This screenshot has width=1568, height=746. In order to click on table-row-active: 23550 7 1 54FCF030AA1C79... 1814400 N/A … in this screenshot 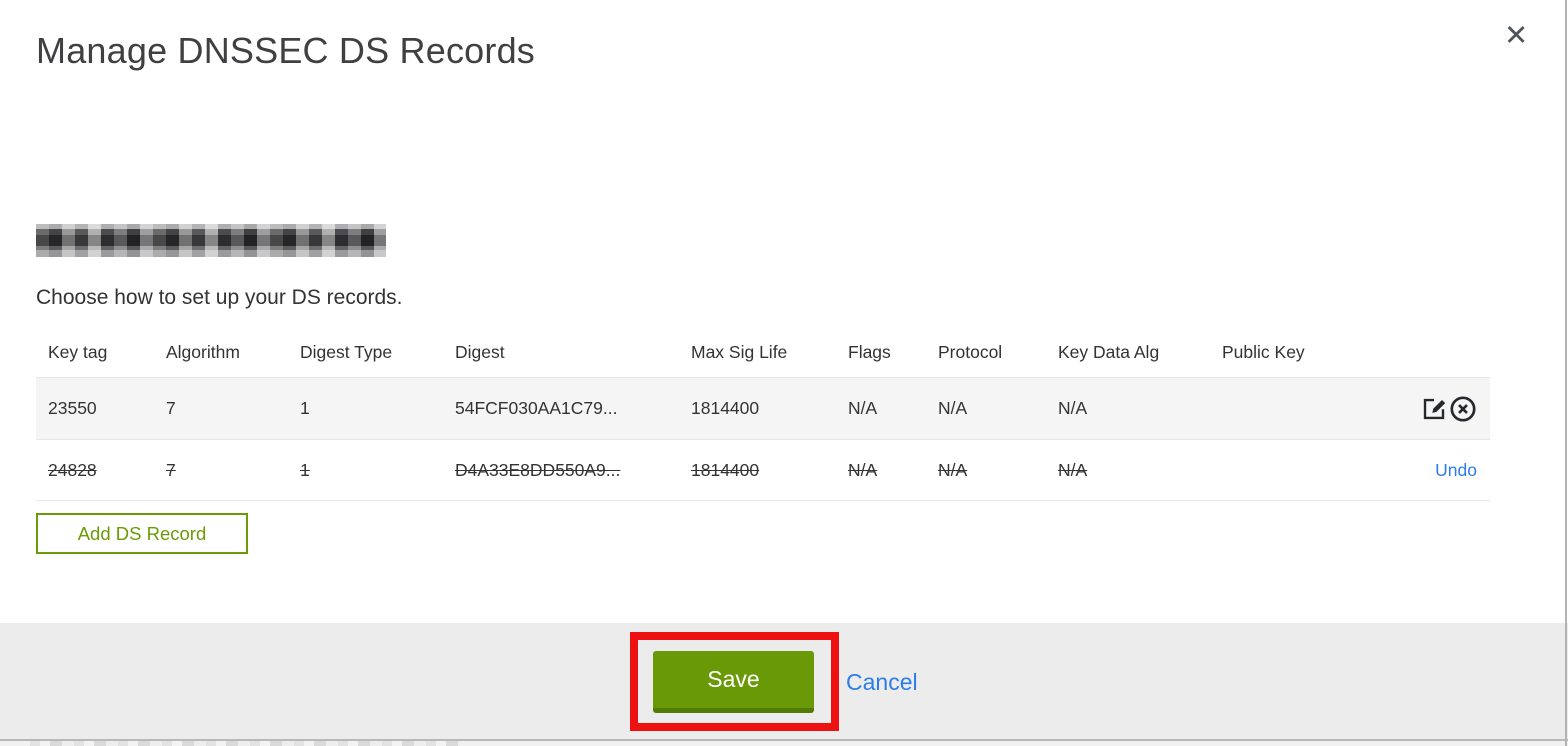, I will do `click(763, 408)`.